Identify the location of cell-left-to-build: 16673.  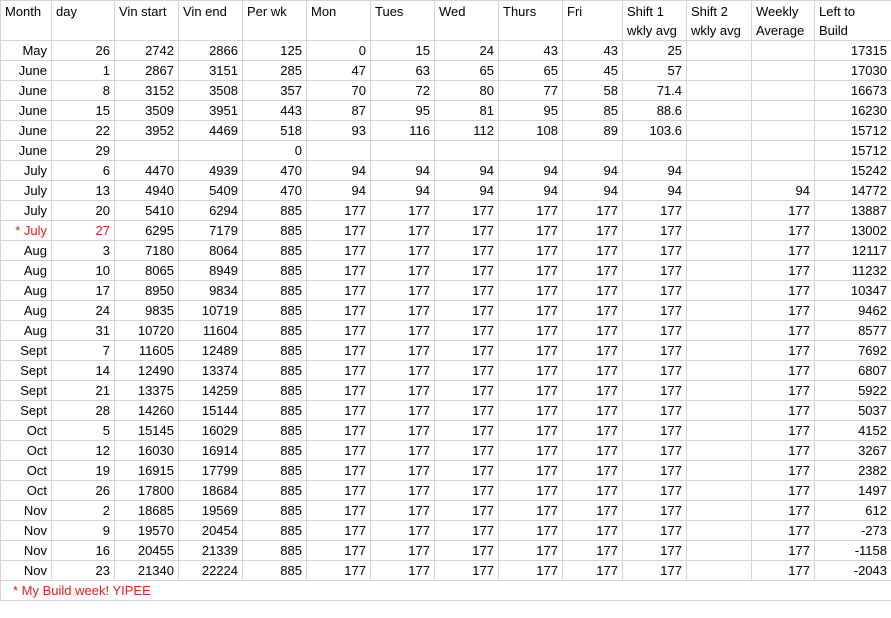
(852, 90).